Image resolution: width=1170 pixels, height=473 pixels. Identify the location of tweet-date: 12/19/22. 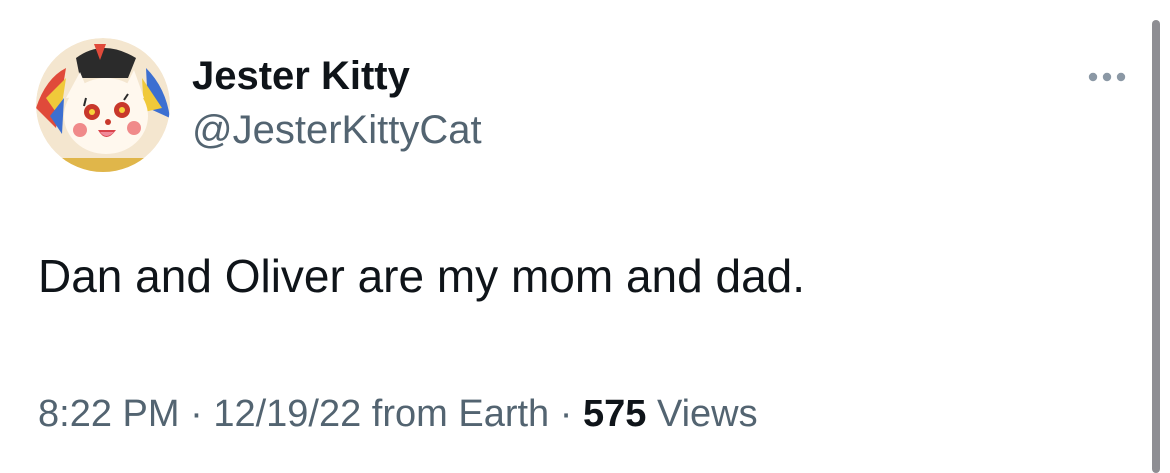
(287, 414).